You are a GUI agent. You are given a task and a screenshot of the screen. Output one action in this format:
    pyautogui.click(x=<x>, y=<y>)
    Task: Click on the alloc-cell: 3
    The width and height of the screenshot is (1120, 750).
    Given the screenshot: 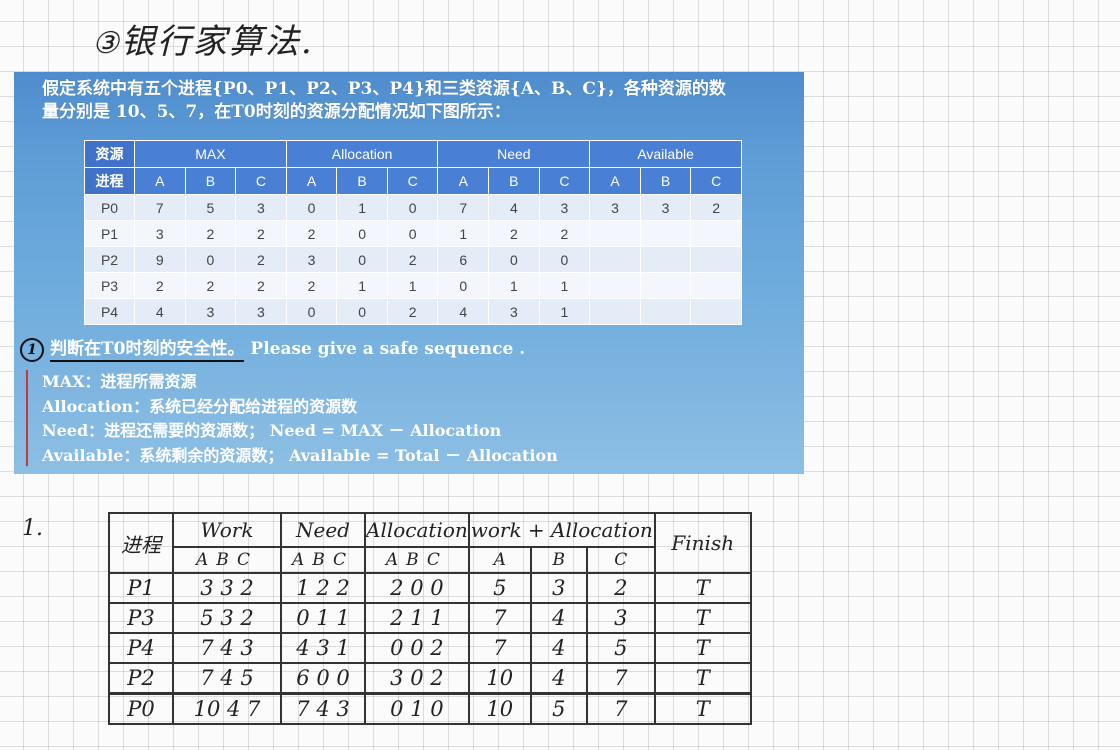 What is the action you would take?
    pyautogui.click(x=311, y=259)
    